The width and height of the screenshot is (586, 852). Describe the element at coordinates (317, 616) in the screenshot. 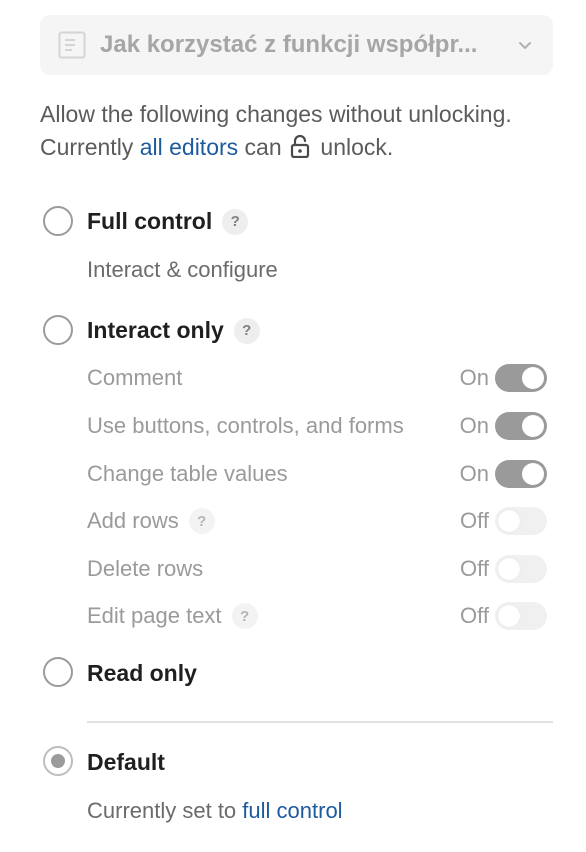

I see `permission-row-edit-text: Edit page text ? Off` at that location.